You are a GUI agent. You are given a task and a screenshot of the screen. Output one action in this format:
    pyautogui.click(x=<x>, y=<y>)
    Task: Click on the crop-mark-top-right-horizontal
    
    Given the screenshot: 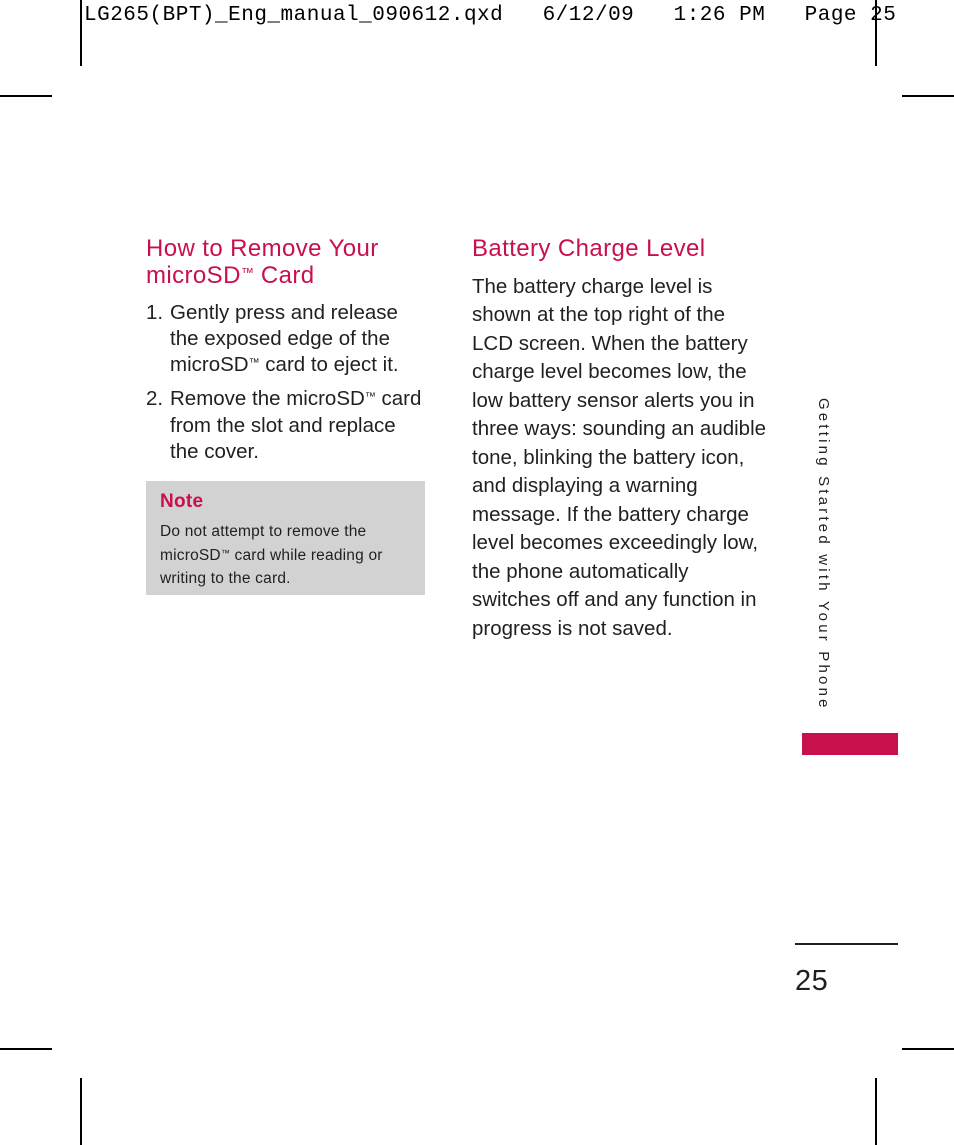 What is the action you would take?
    pyautogui.click(x=928, y=96)
    